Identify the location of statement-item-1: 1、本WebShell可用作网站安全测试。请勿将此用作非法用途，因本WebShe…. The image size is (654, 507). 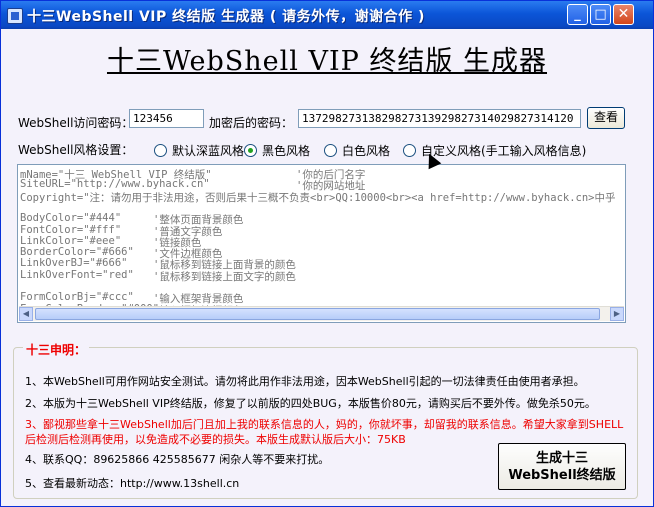
(305, 381).